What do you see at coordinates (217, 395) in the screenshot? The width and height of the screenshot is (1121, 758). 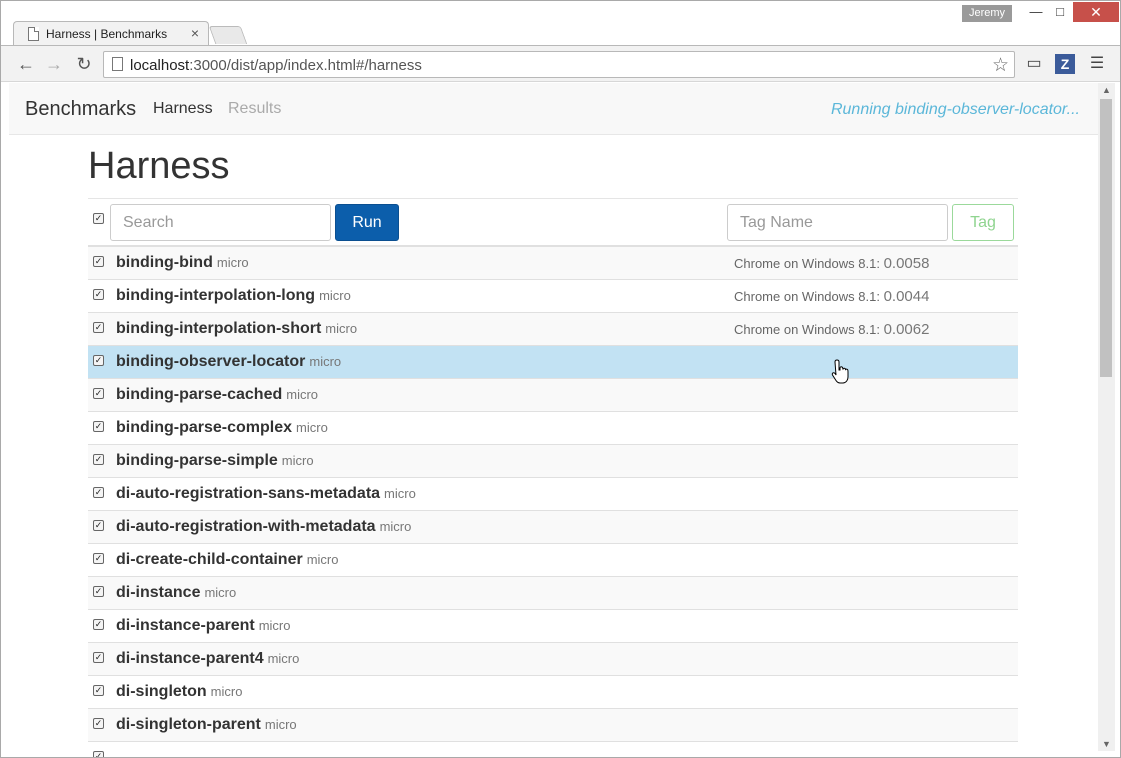 I see `benchmark-name: binding-parse-cached micro` at bounding box center [217, 395].